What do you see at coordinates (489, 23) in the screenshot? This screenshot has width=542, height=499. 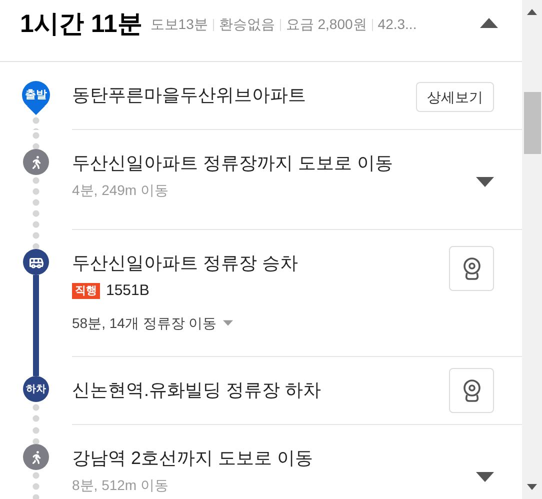 I see `collapse-caret-icon` at bounding box center [489, 23].